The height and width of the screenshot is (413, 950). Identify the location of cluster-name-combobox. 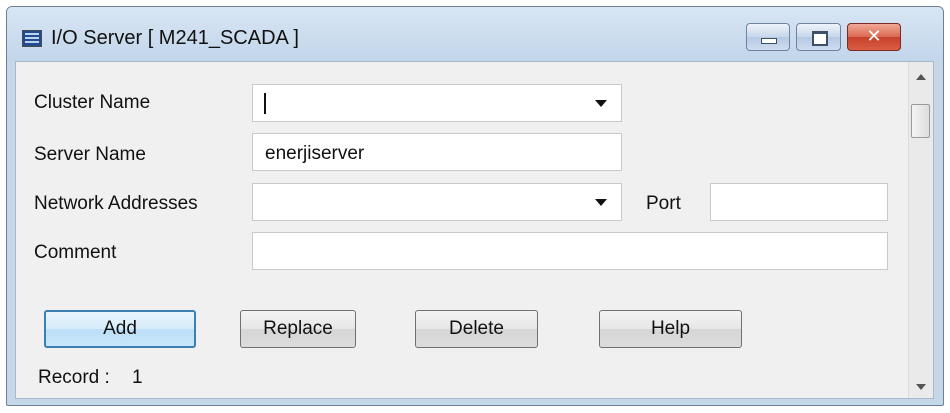
(437, 103).